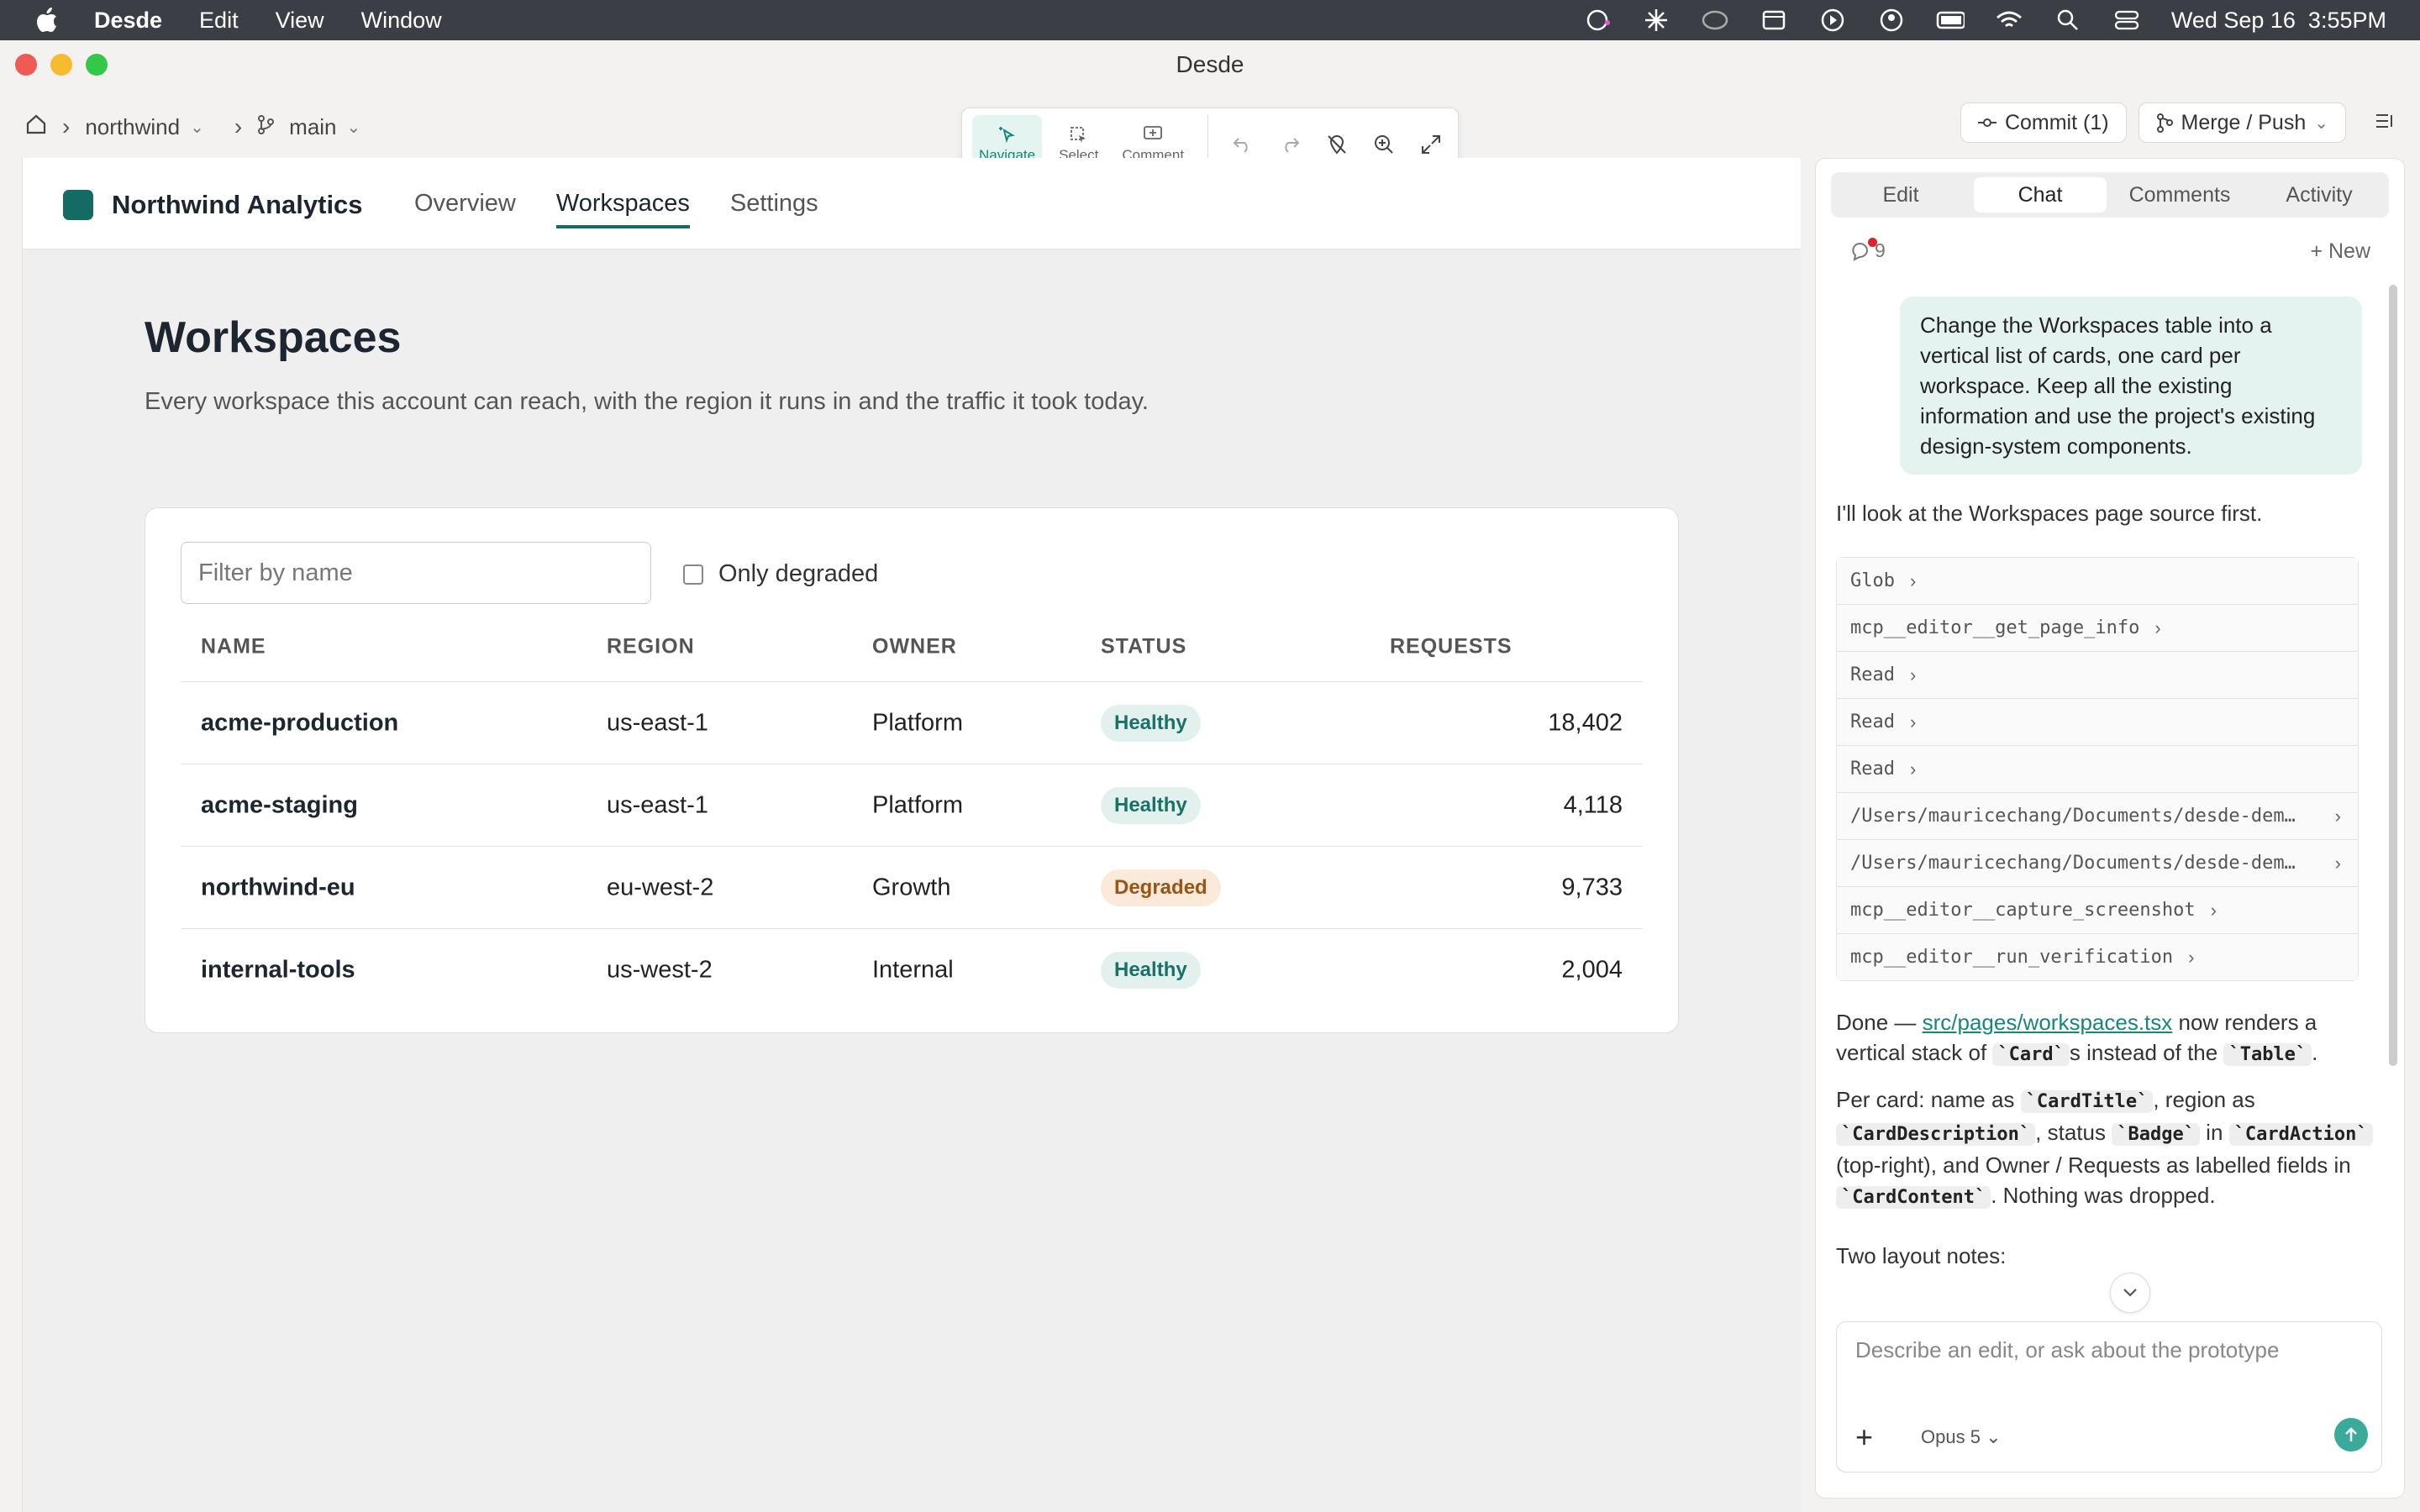 The width and height of the screenshot is (2420, 1512). I want to click on menubar-clock: Wed Sep 16 3:55PM, so click(2278, 21).